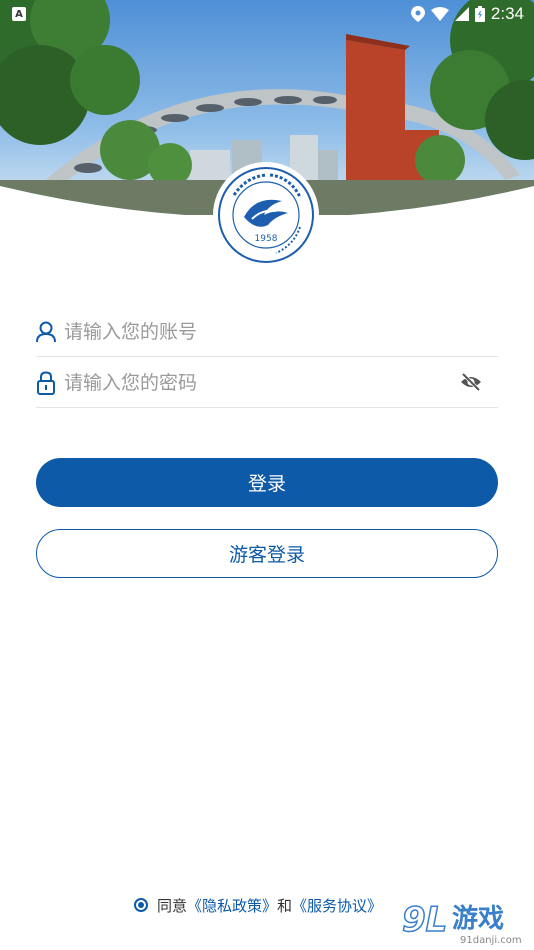 Image resolution: width=534 pixels, height=950 pixels. I want to click on battery-icon, so click(479, 14).